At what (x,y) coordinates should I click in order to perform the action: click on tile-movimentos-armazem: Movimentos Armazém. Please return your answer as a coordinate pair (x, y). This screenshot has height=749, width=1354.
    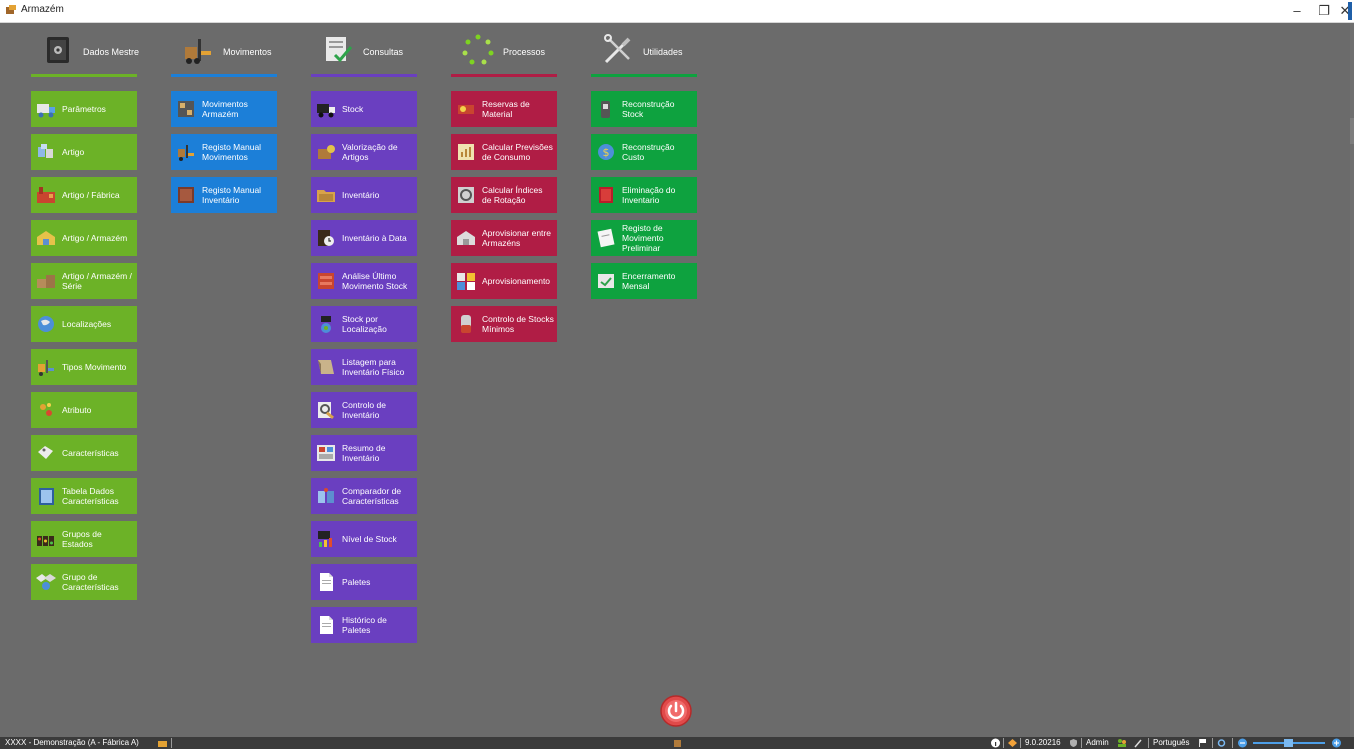
    Looking at the image, I should click on (224, 109).